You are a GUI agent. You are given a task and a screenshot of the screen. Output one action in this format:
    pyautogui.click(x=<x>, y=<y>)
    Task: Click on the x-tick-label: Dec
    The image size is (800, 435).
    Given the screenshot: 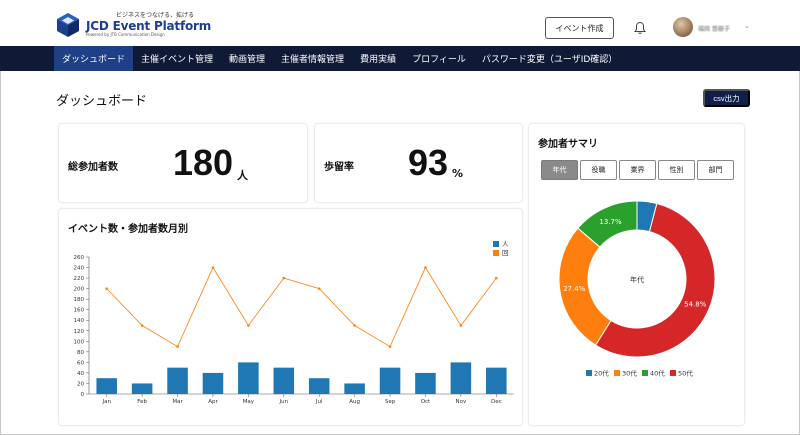 What is the action you would take?
    pyautogui.click(x=496, y=402)
    